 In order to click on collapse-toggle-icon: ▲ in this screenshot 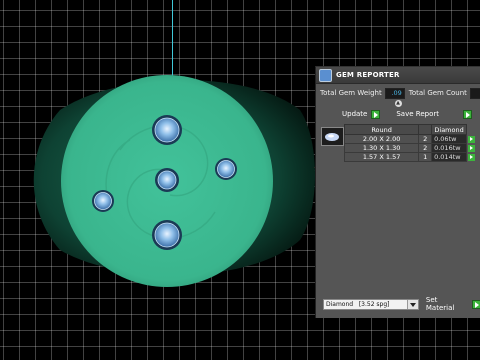, I will do `click(398, 103)`.